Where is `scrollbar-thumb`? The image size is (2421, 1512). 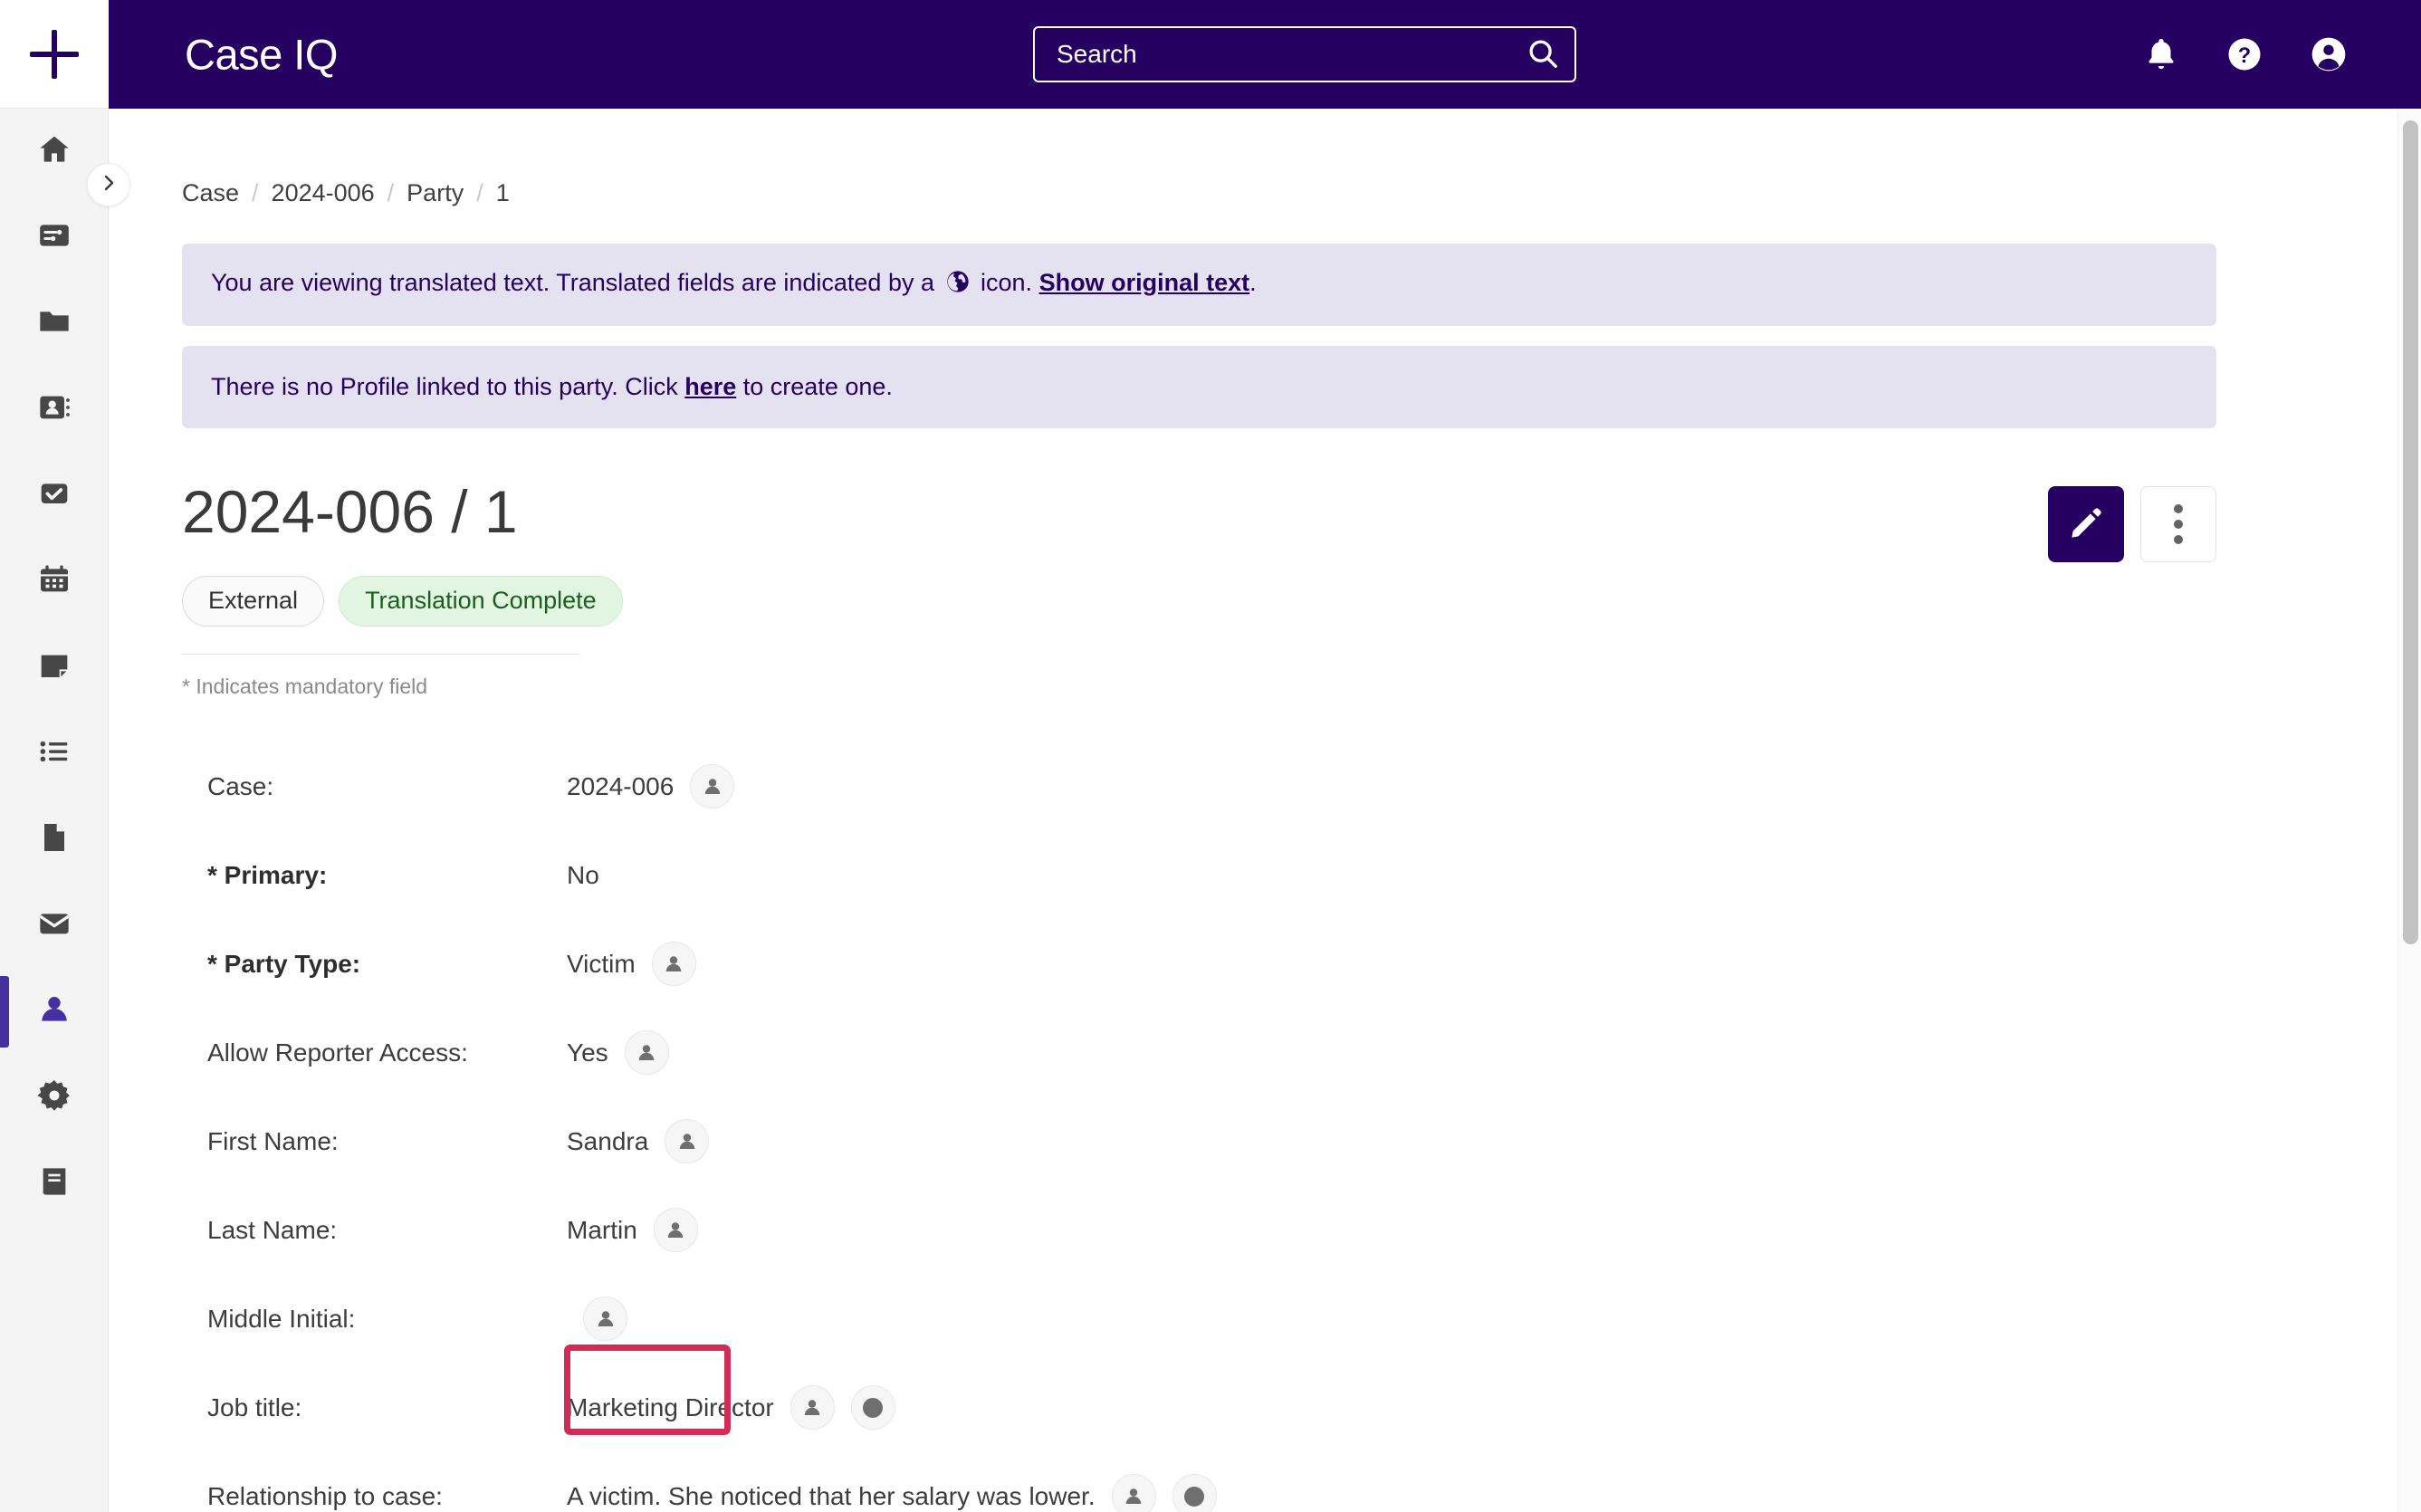 scrollbar-thumb is located at coordinates (2410, 532).